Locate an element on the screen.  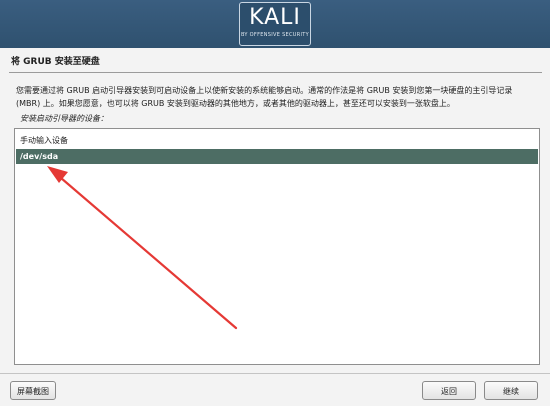
kali-logo: KALI BY OFFENSIVE SECURITY is located at coordinates (275, 24).